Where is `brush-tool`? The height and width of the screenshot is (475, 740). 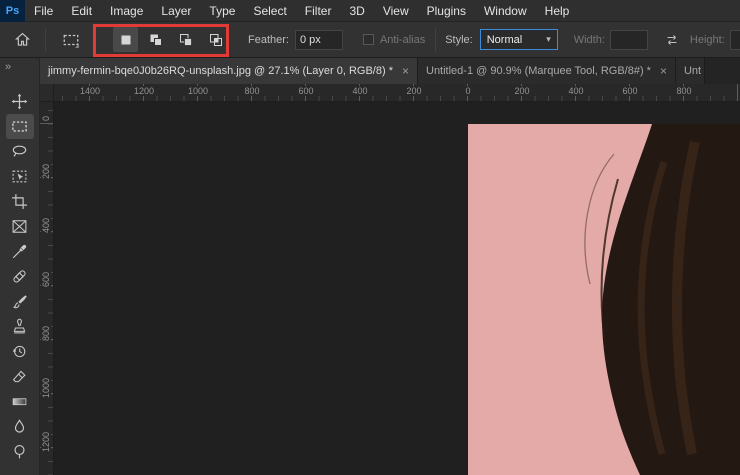
brush-tool is located at coordinates (20, 301).